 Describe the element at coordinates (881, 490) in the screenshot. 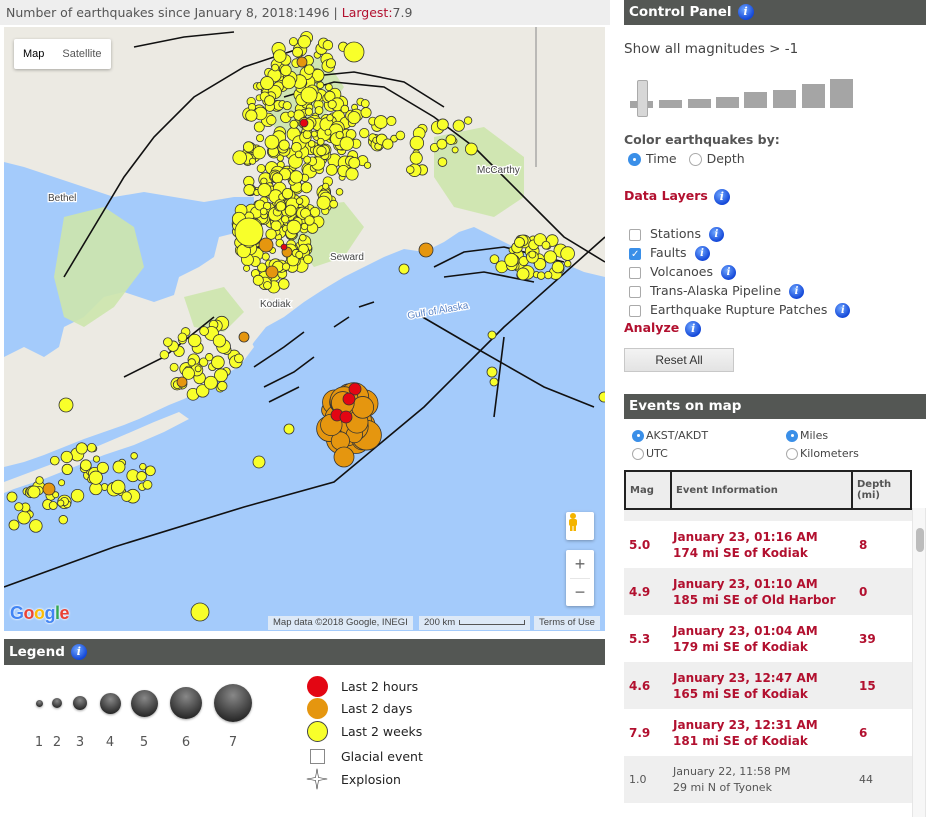

I see `col-depth: Depth (mi)` at that location.